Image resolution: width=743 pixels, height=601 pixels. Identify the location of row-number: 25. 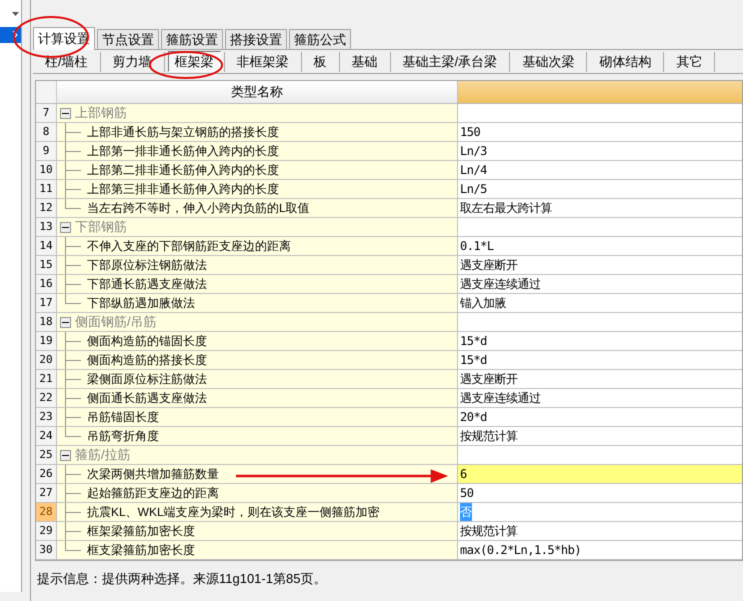
(46, 455).